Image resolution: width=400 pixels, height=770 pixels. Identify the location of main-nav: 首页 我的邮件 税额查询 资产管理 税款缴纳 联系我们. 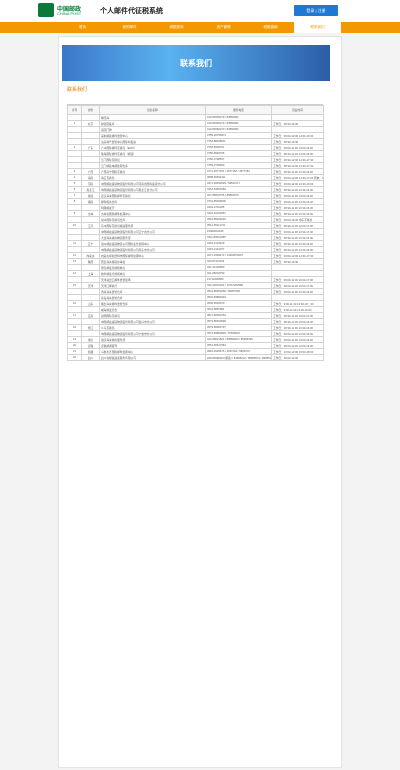
(200, 27).